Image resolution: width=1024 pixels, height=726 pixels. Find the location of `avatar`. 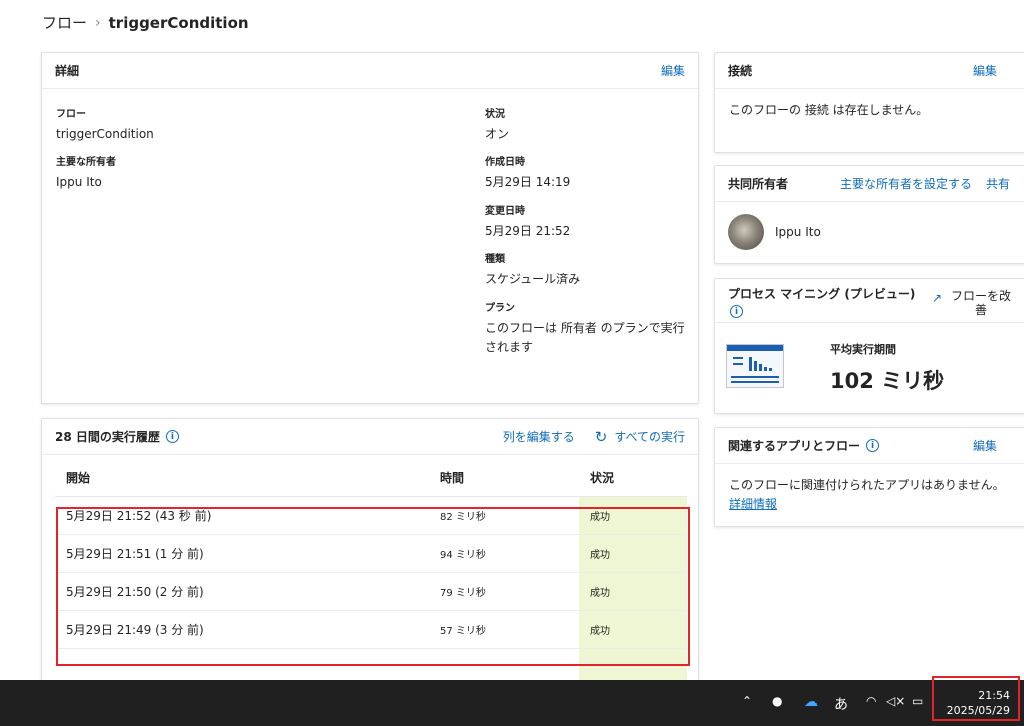

avatar is located at coordinates (746, 232).